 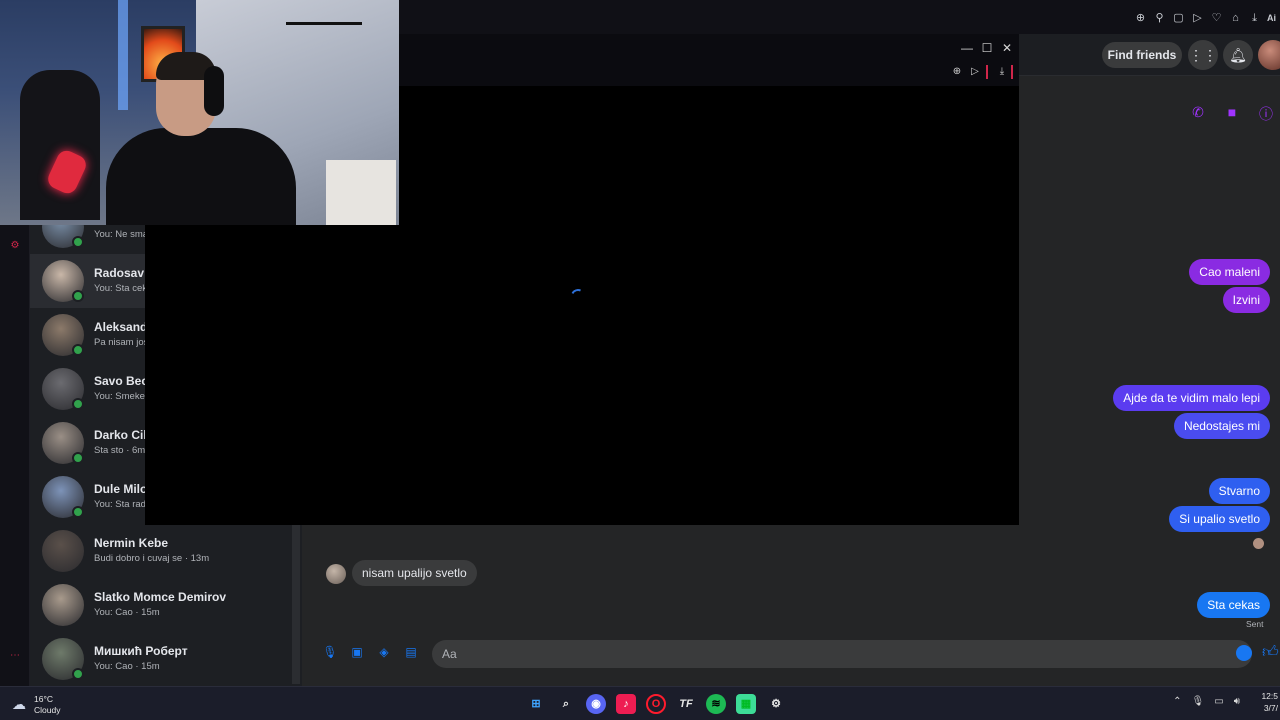 I want to click on microphone-icon: 🎙︎, so click(x=330, y=652).